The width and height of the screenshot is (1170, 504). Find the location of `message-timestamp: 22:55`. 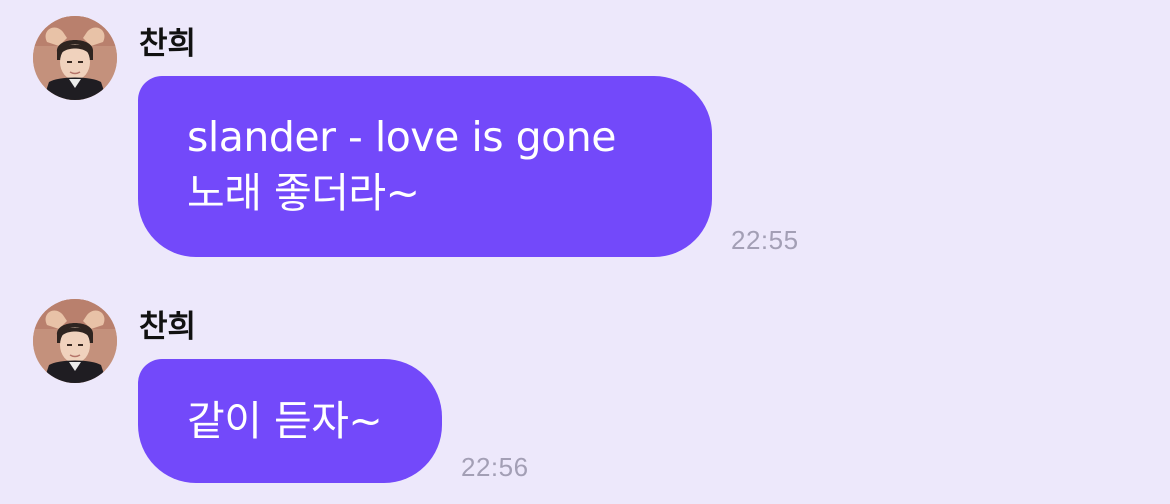

message-timestamp: 22:55 is located at coordinates (765, 240).